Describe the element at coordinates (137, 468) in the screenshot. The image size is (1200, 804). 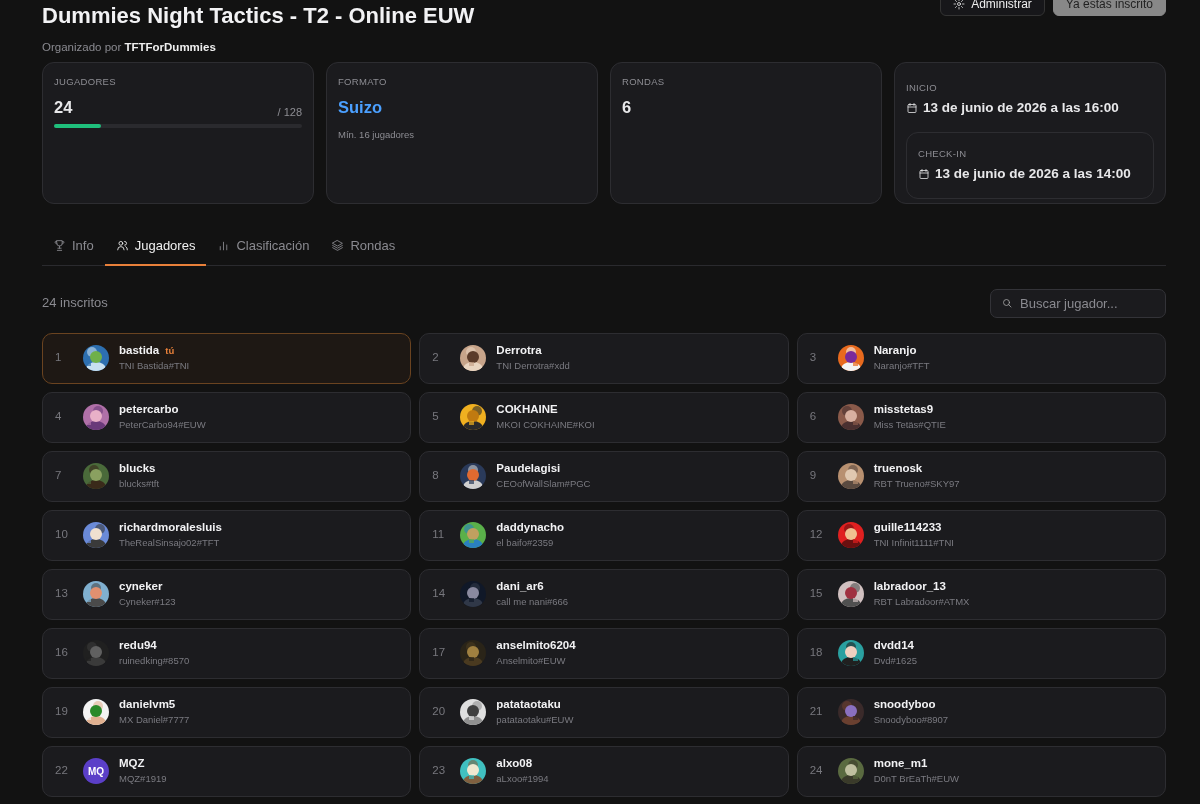
I see `player-name: blucks` at that location.